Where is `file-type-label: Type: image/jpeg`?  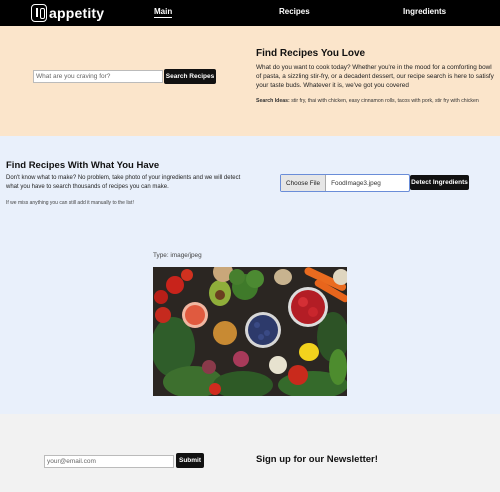
file-type-label: Type: image/jpeg is located at coordinates (177, 255).